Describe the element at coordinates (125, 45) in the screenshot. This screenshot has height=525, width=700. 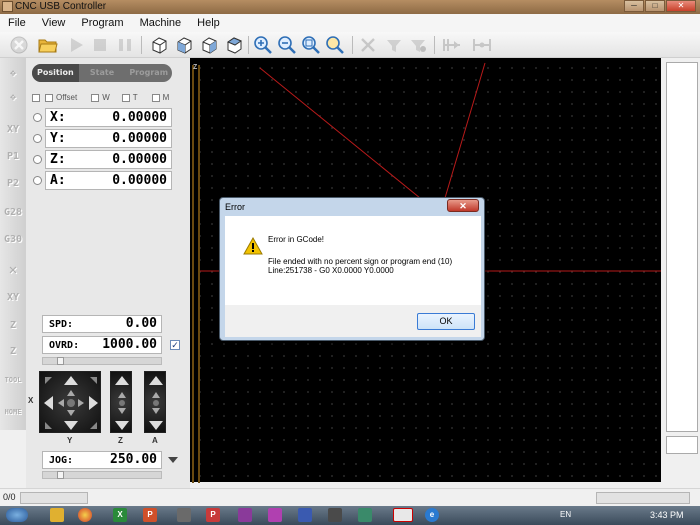
I see `pause-icon` at that location.